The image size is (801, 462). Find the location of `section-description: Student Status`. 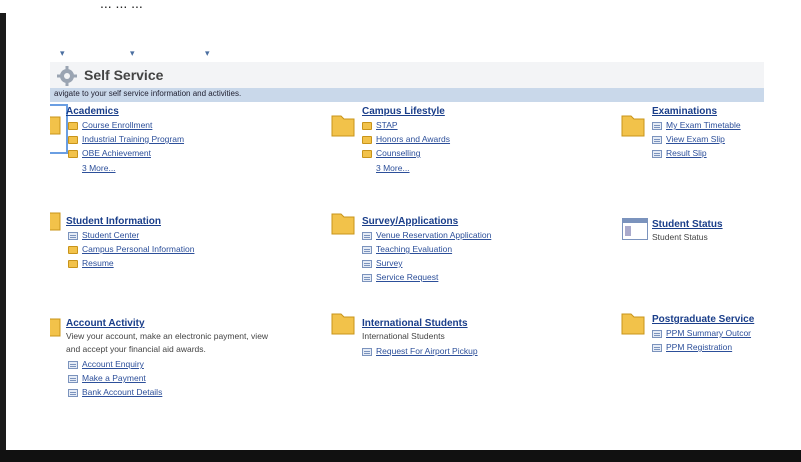

section-description: Student Status is located at coordinates (680, 237).